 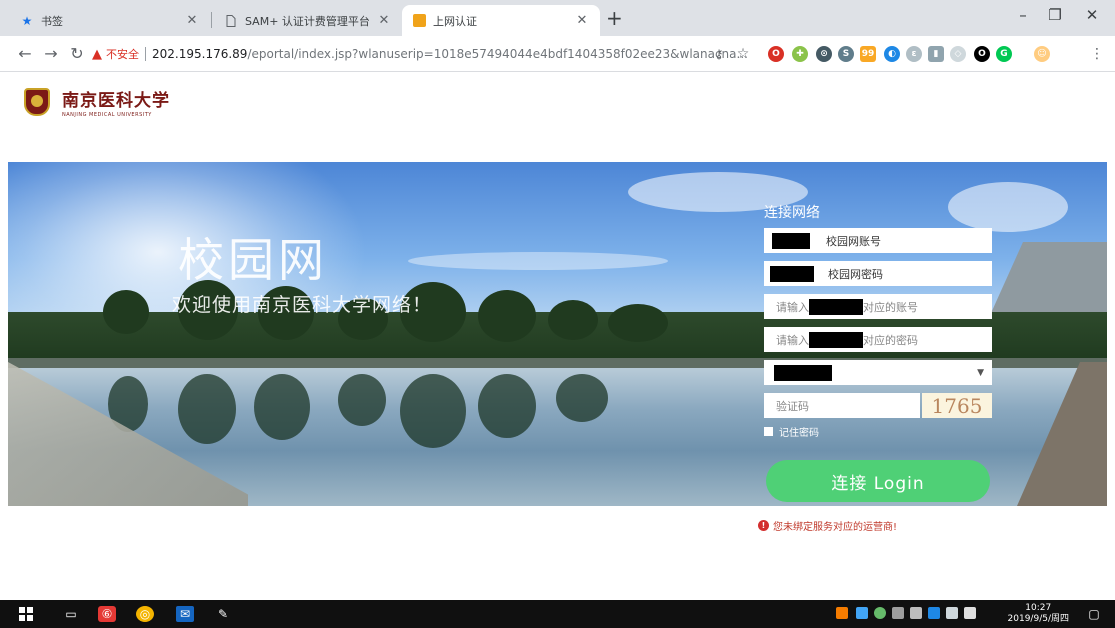 What do you see at coordinates (855, 274) in the screenshot?
I see `password-label: 校园网密码` at bounding box center [855, 274].